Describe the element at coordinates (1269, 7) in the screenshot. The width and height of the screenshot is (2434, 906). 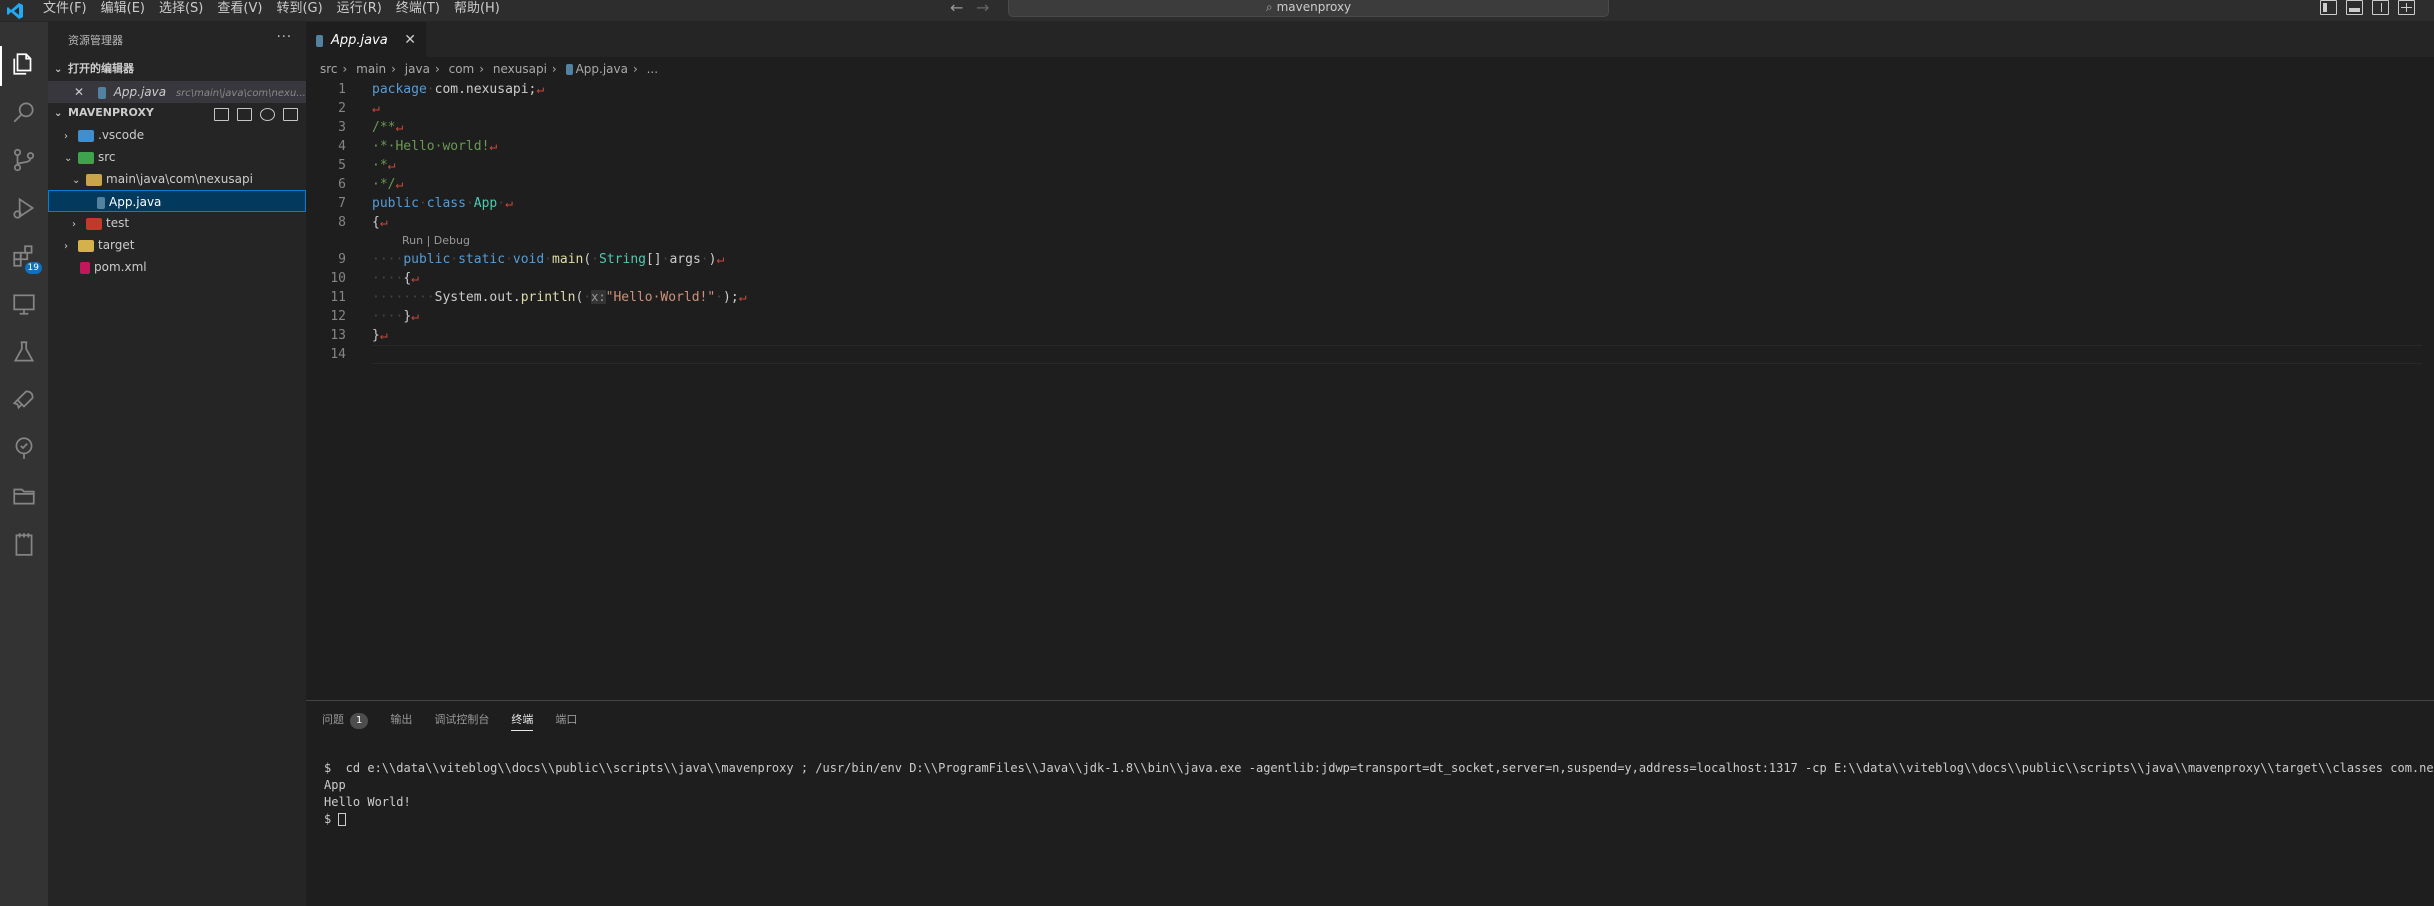
I see `search-icon: ⌕` at that location.